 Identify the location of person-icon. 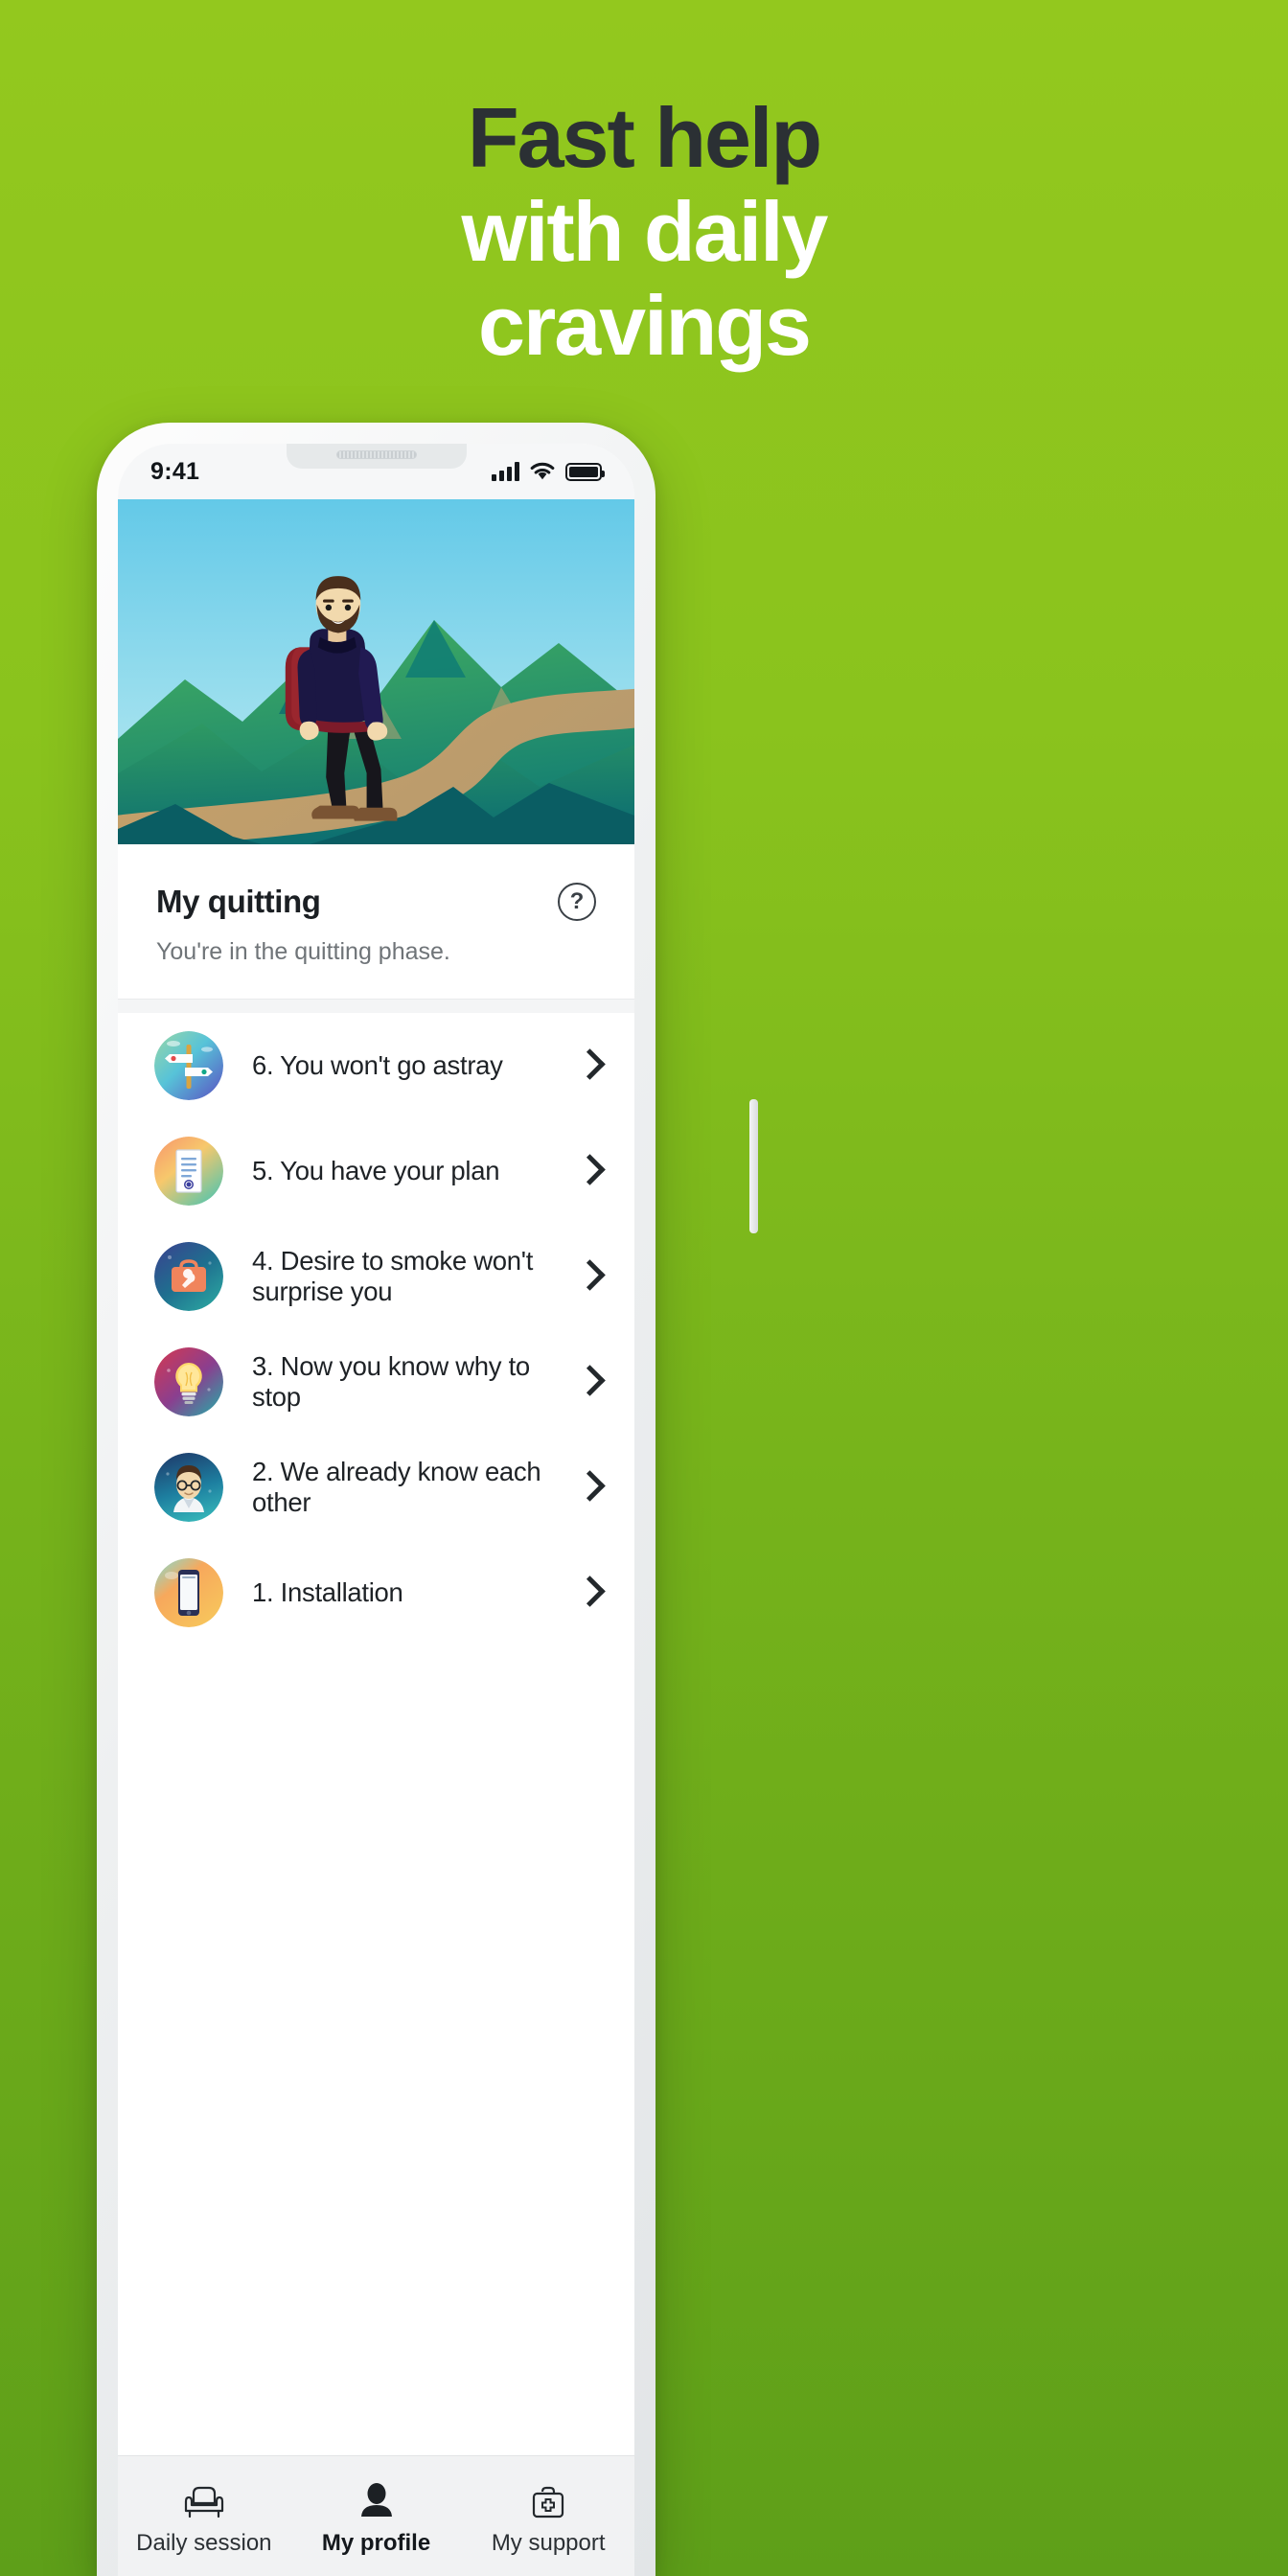
(376, 2499).